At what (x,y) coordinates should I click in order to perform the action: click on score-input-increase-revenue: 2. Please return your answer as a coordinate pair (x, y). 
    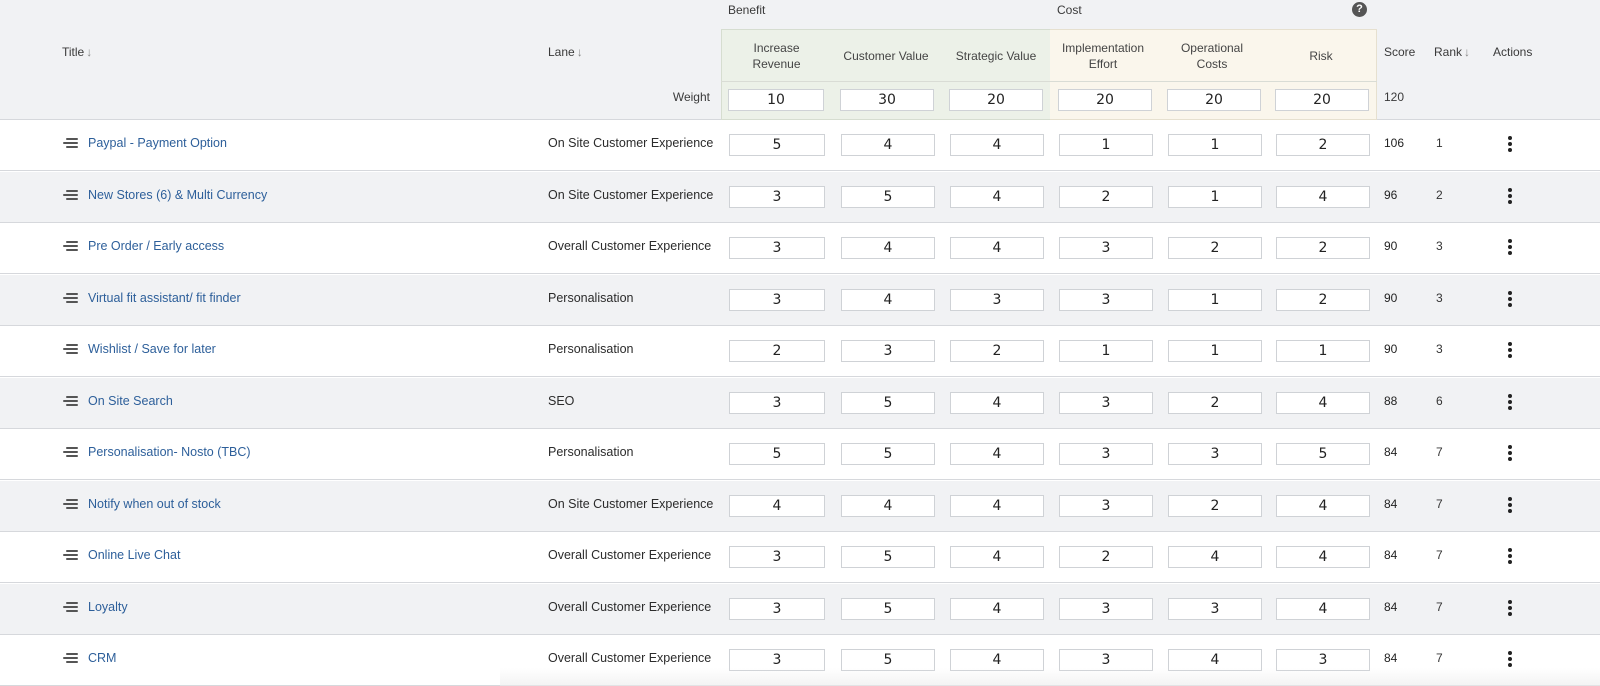
    Looking at the image, I should click on (777, 351).